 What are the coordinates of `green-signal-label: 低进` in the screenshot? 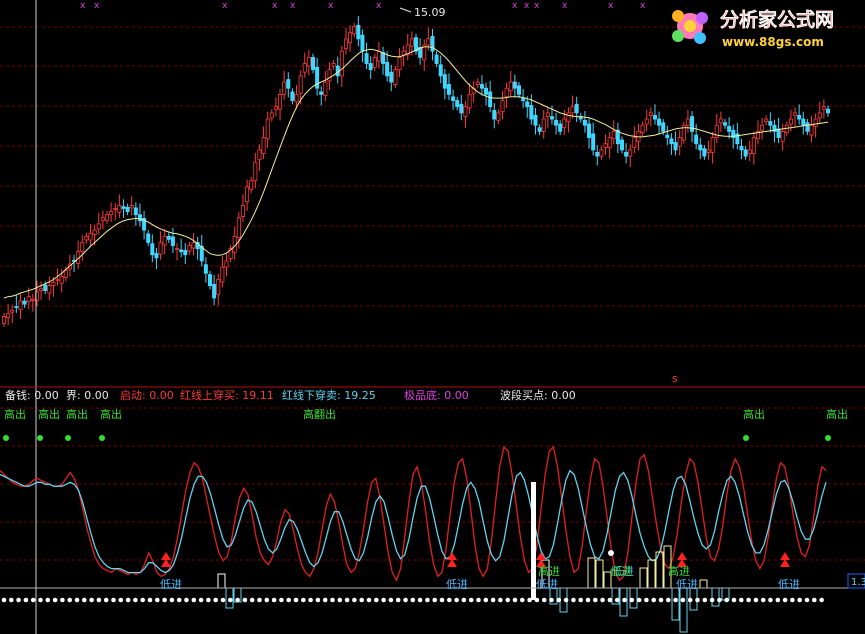 It's located at (621, 571).